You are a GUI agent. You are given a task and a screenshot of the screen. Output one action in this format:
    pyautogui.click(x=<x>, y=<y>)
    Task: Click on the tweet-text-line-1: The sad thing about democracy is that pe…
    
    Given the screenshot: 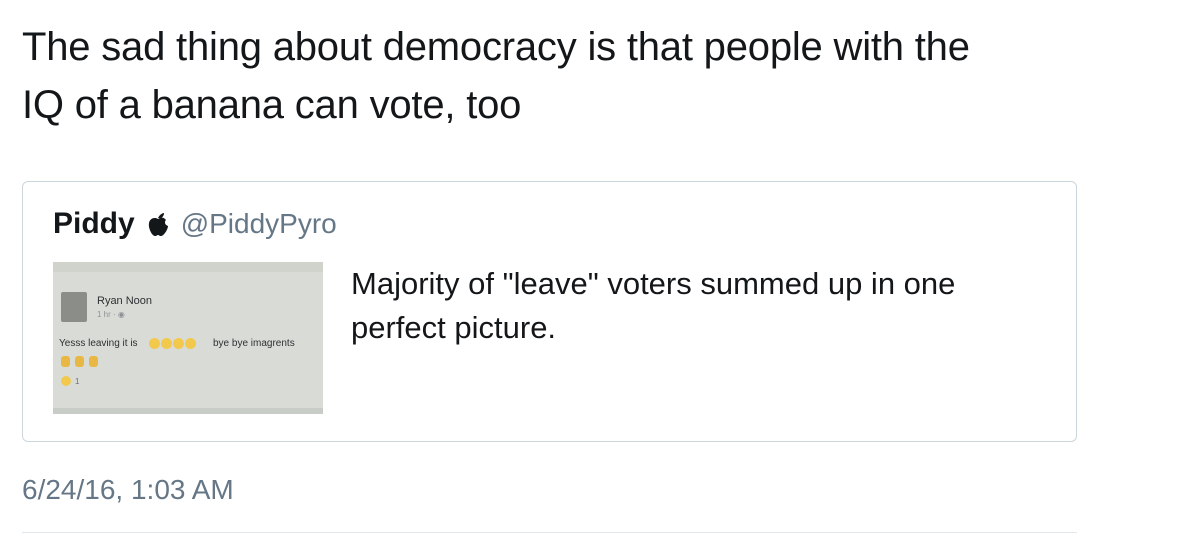 What is the action you would take?
    pyautogui.click(x=496, y=47)
    